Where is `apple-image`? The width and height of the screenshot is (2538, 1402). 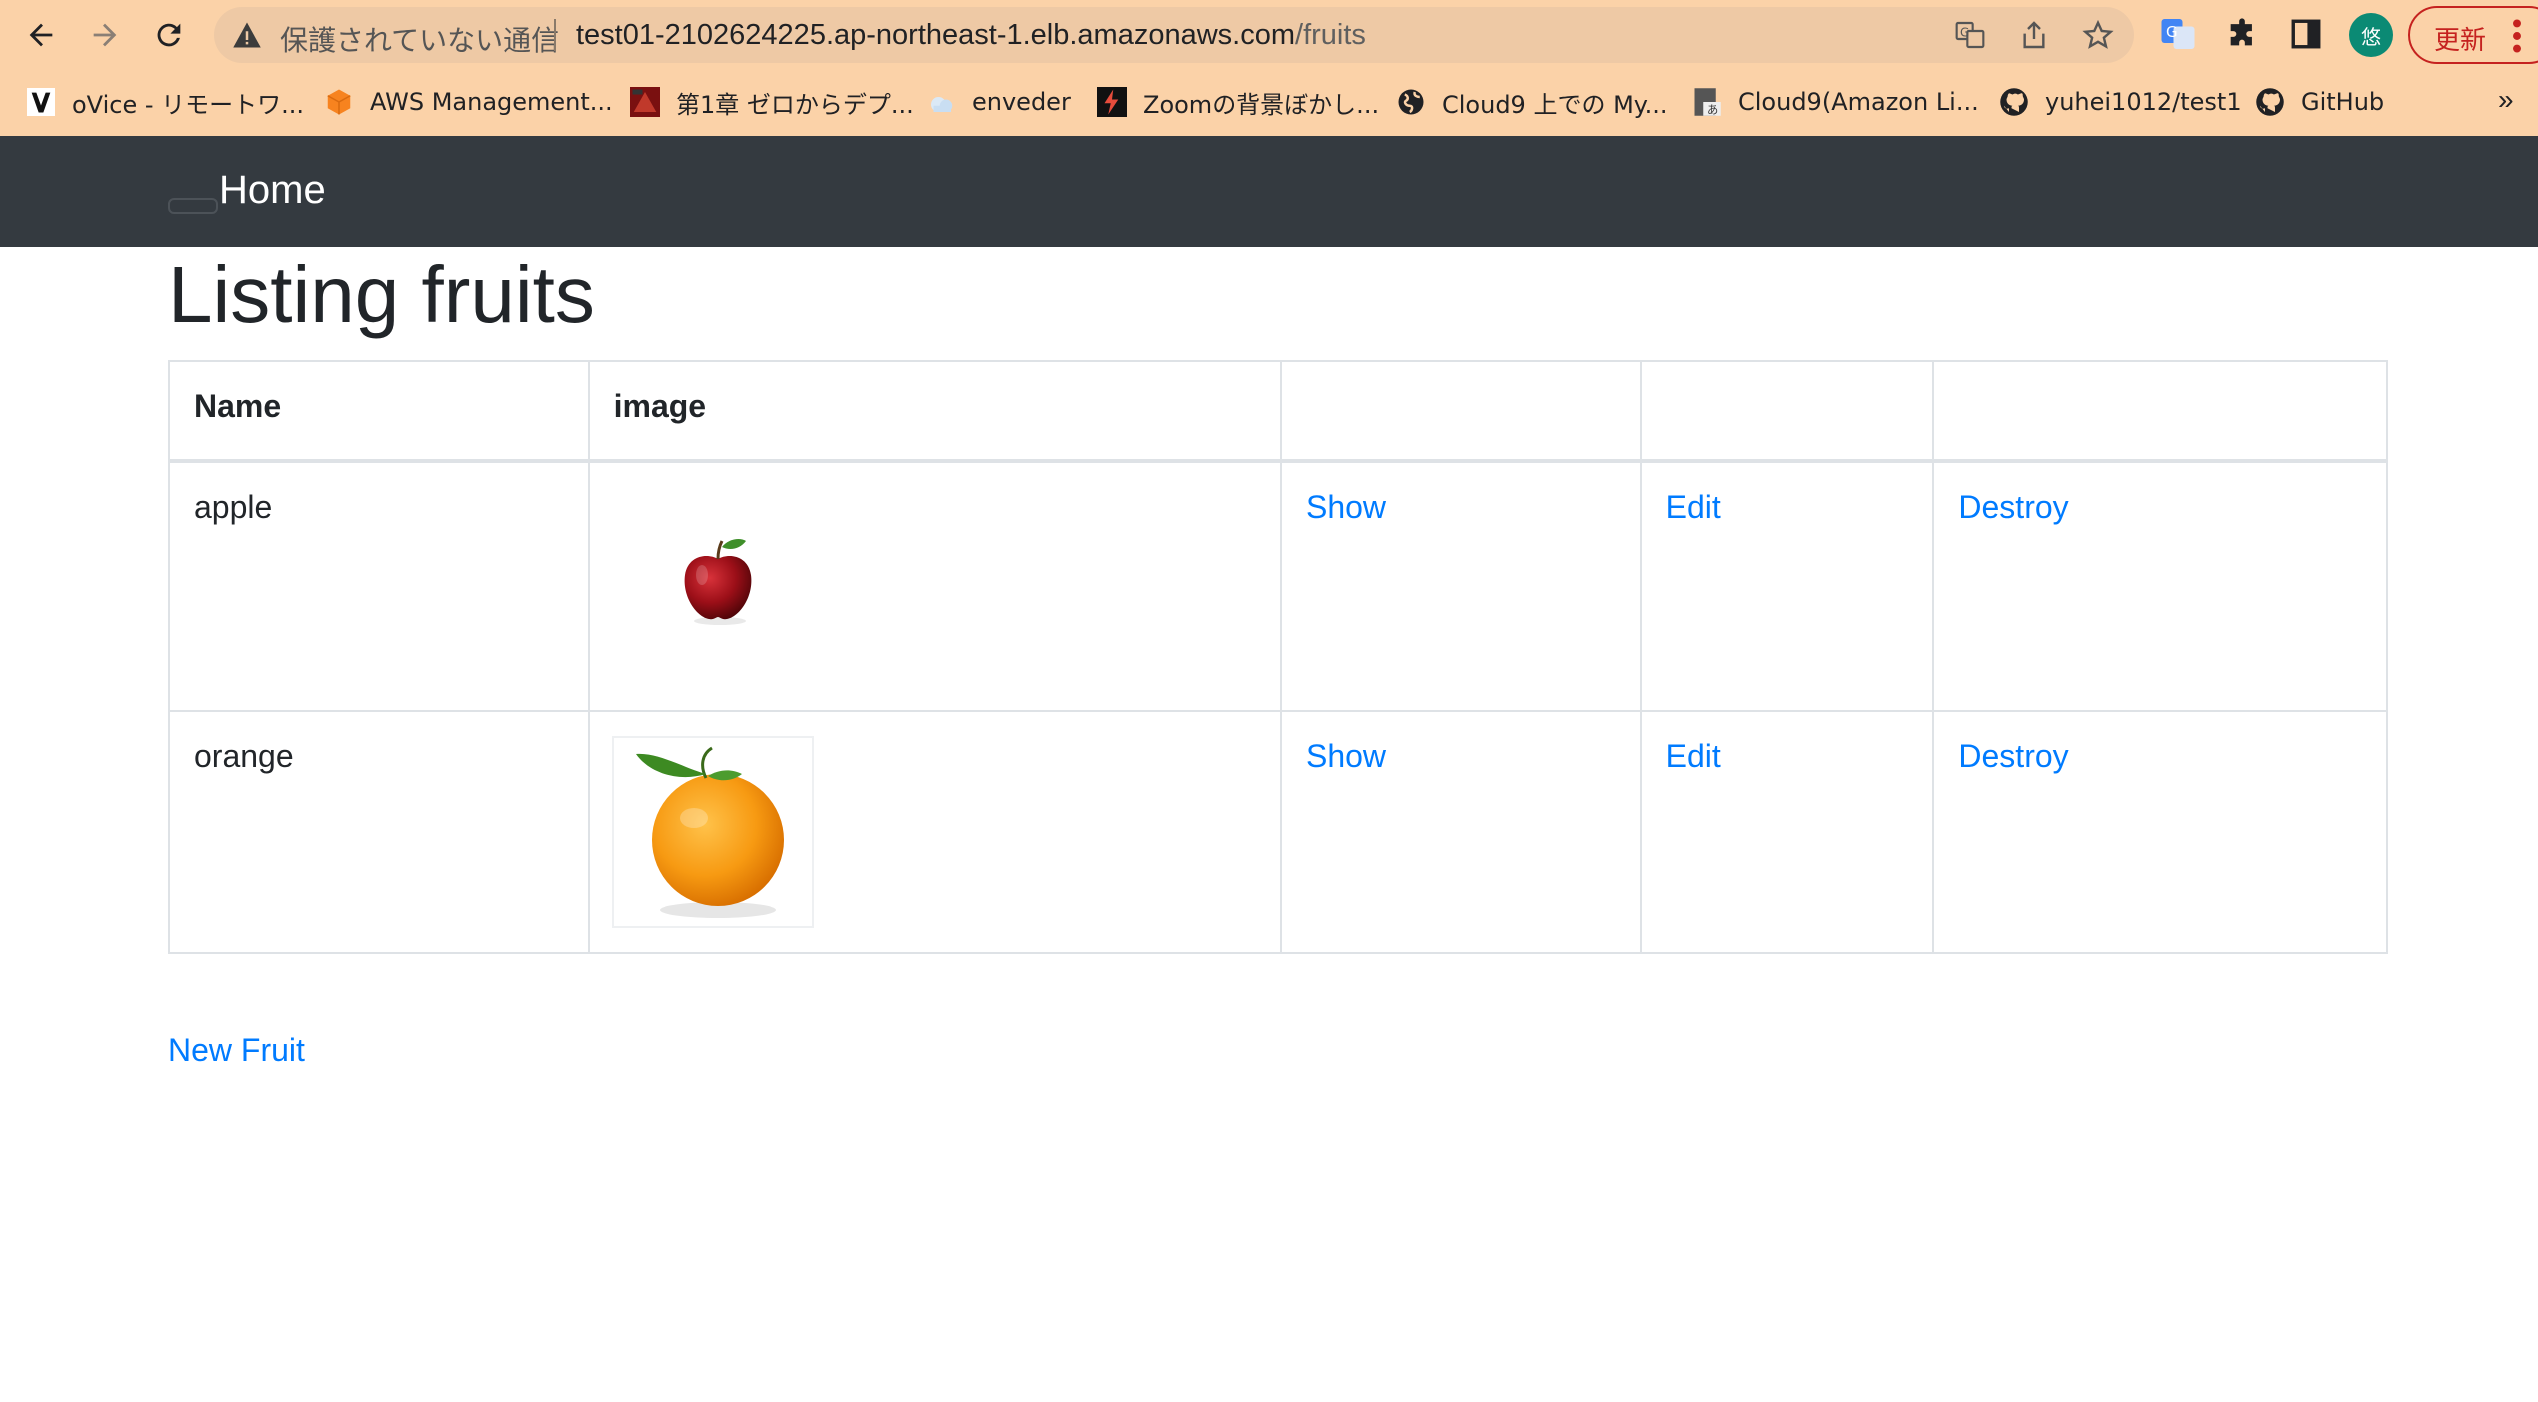 apple-image is located at coordinates (717, 579).